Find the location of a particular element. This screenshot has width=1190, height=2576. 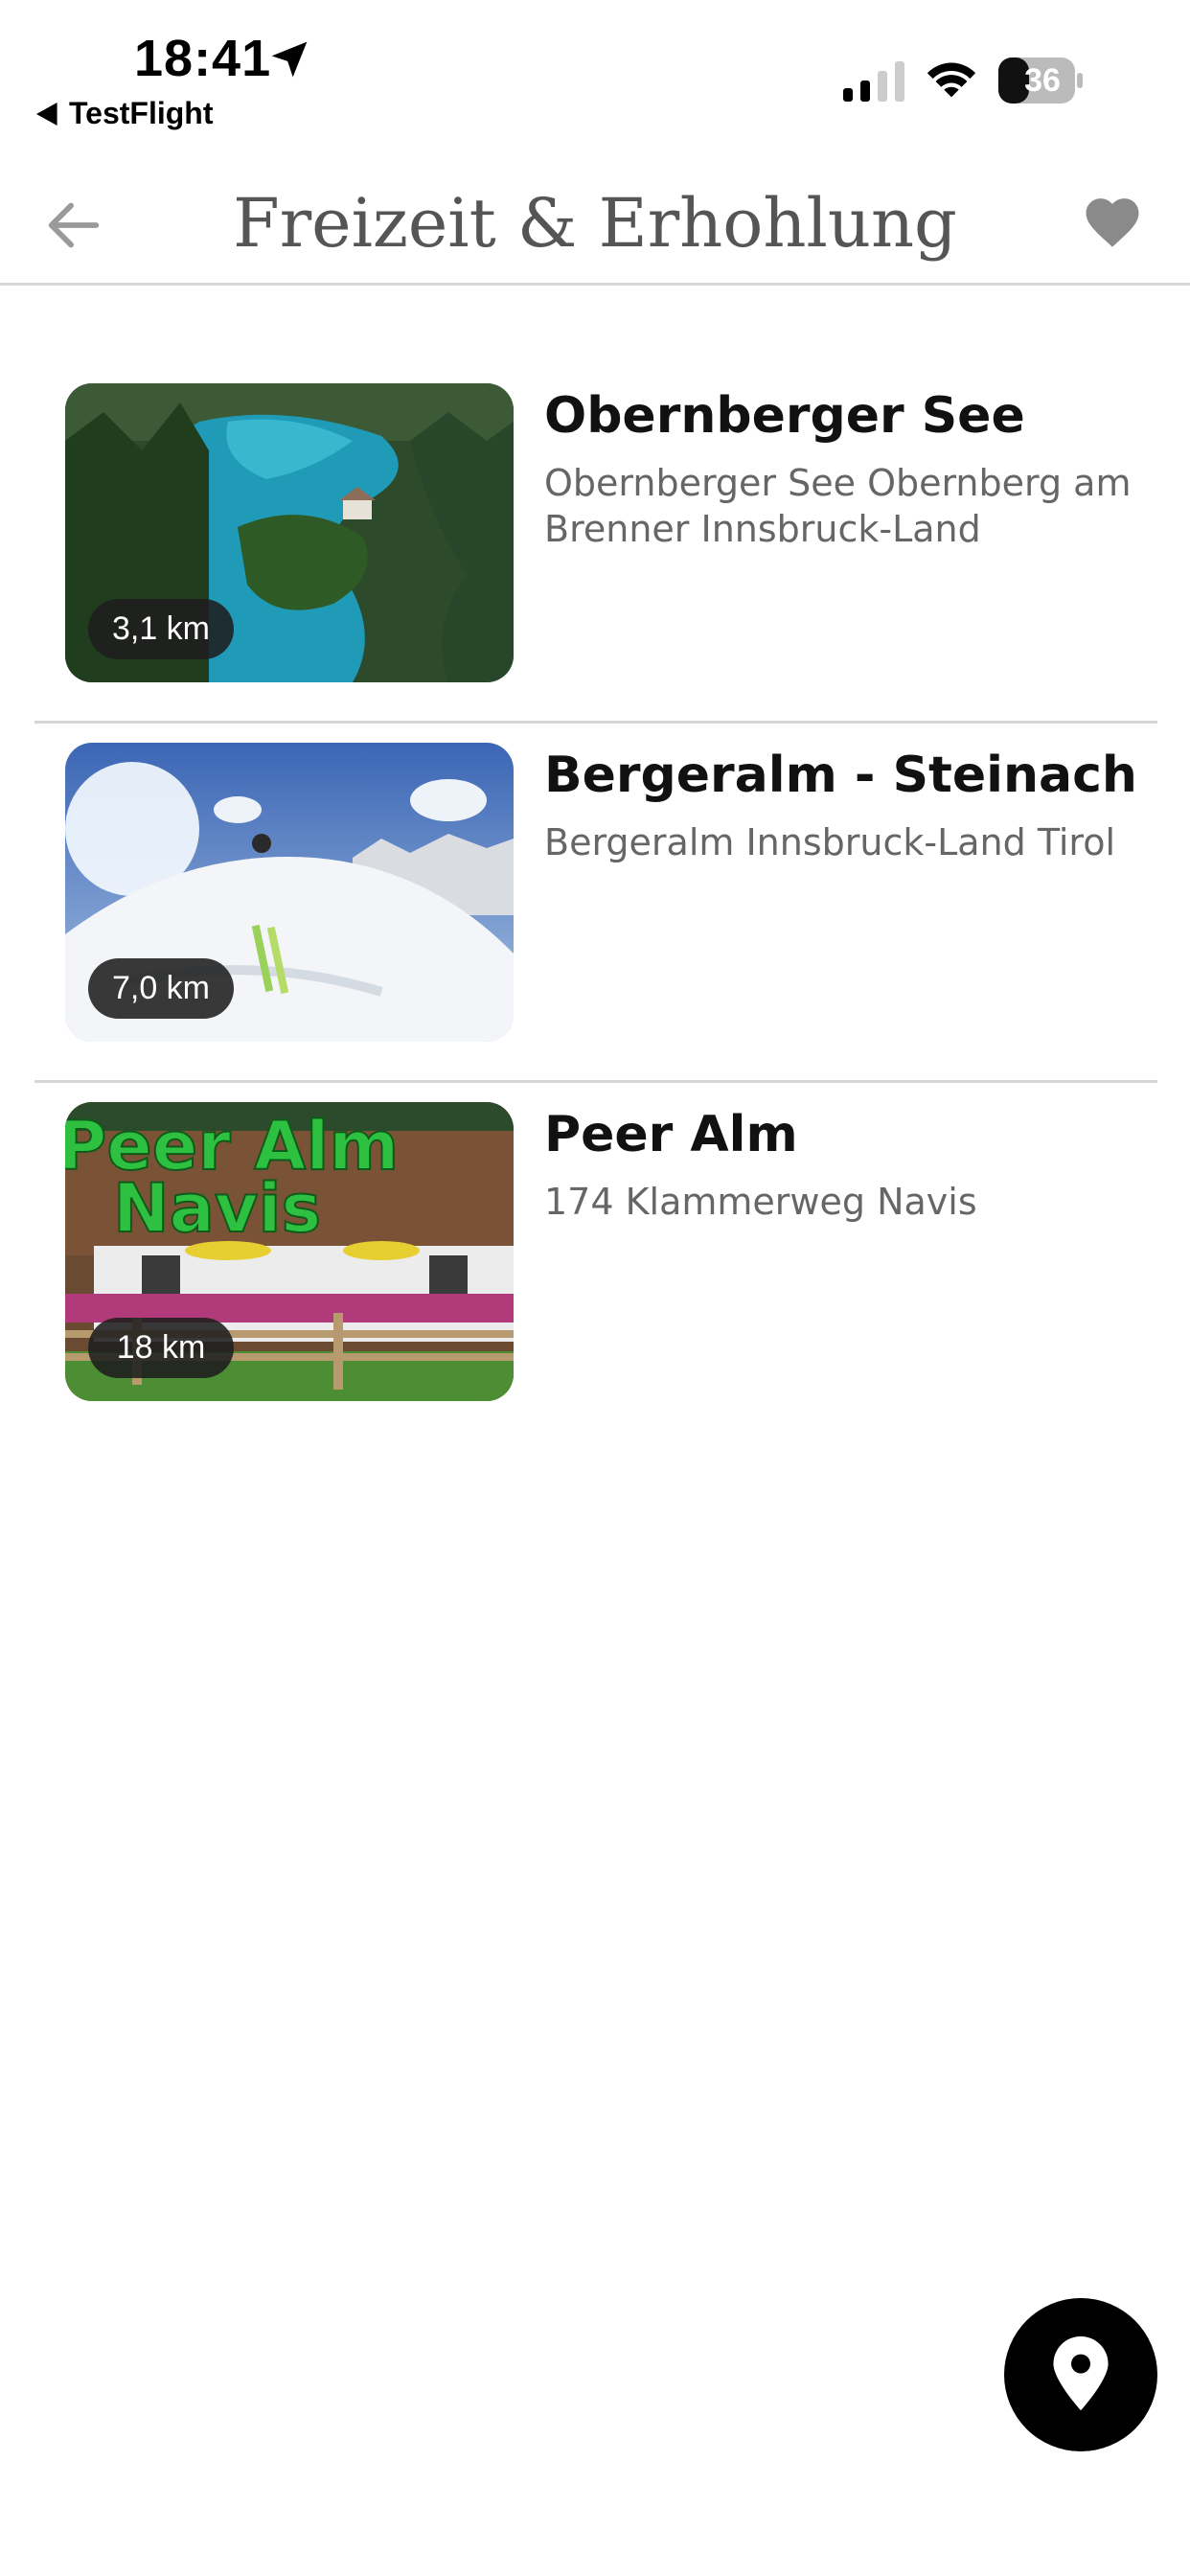

distance-badge: 7,0 km is located at coordinates (161, 989).